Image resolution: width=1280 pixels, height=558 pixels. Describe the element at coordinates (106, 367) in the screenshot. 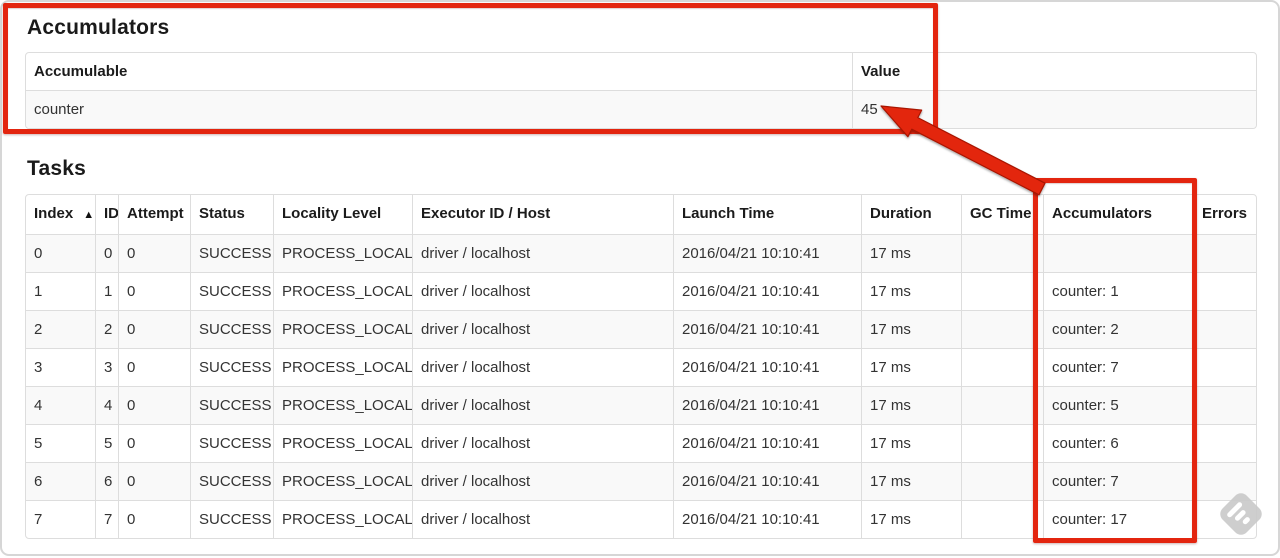

I see `cell-id: 3` at that location.